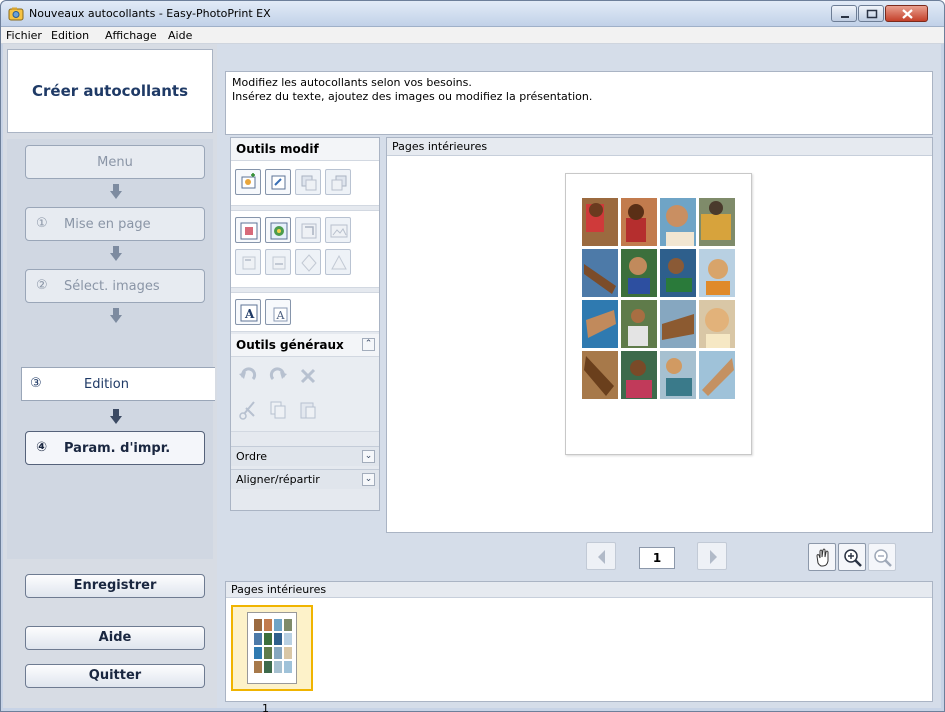 This screenshot has width=945, height=712. I want to click on delete-icon, so click(308, 376).